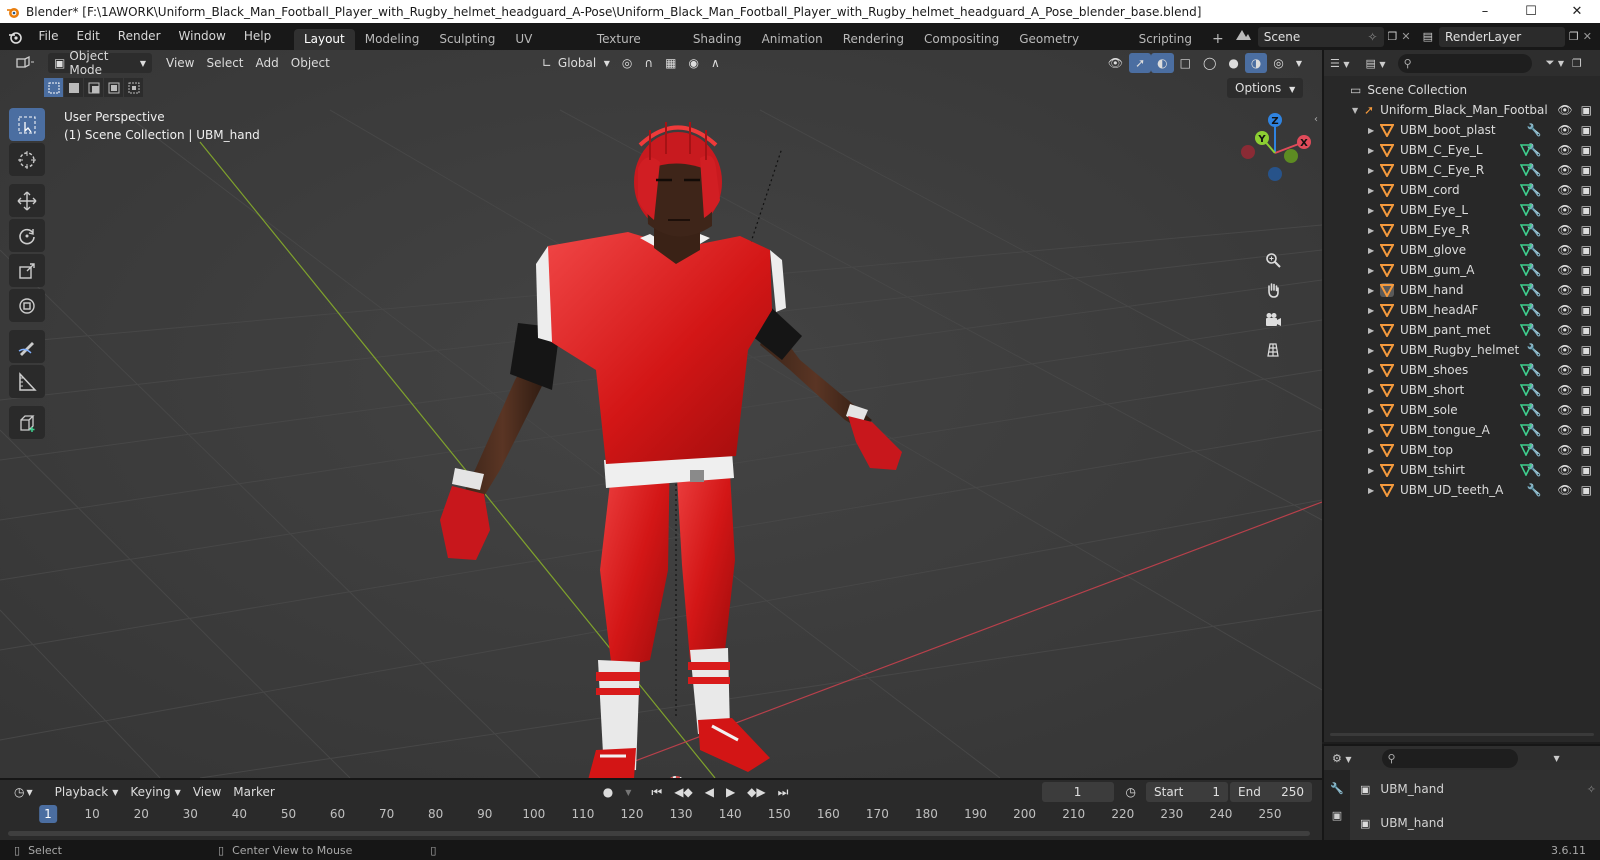 Image resolution: width=1600 pixels, height=860 pixels. What do you see at coordinates (1462, 210) in the screenshot?
I see `outliner-object-row: ▶ UBM_Eye_L 🔧 👁 ▣` at bounding box center [1462, 210].